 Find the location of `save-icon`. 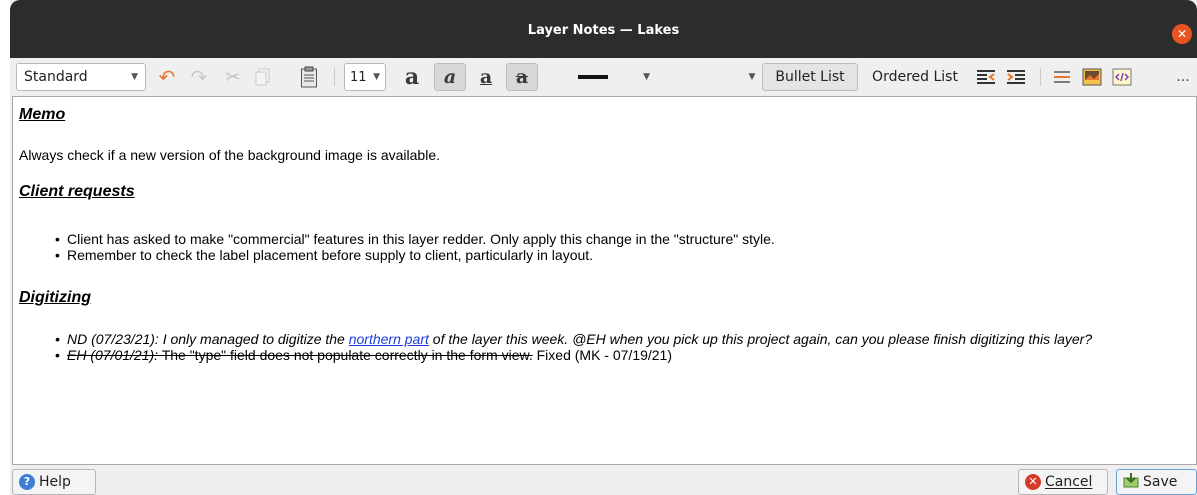

save-icon is located at coordinates (1131, 482).